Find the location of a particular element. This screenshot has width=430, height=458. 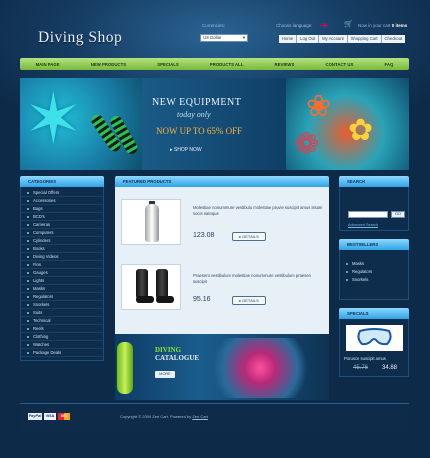

cart-summary: Now in your cart 0 items is located at coordinates (382, 25).